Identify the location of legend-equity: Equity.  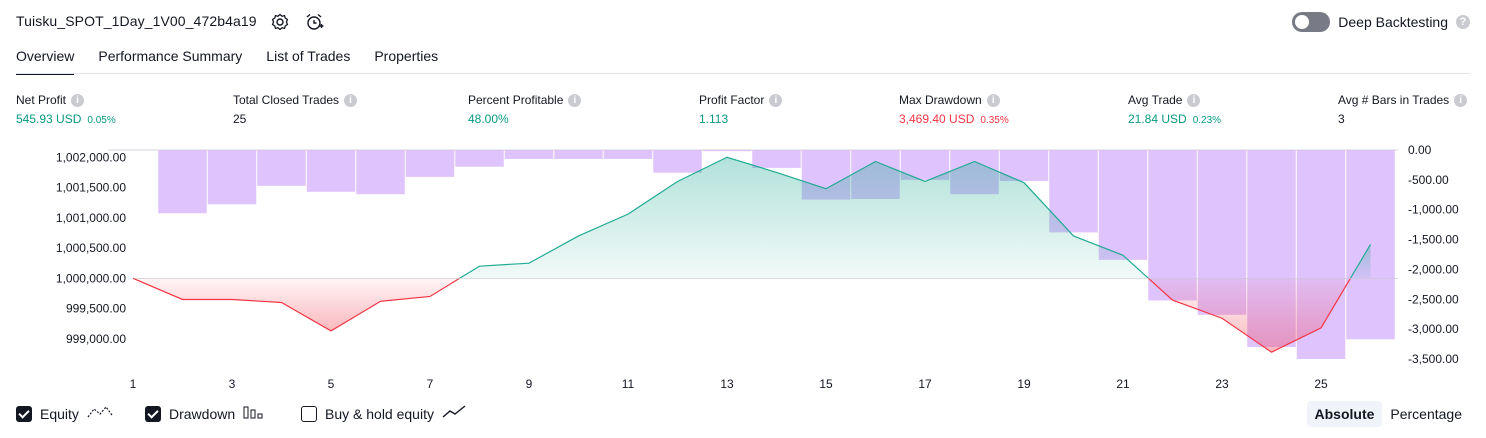
(64, 413).